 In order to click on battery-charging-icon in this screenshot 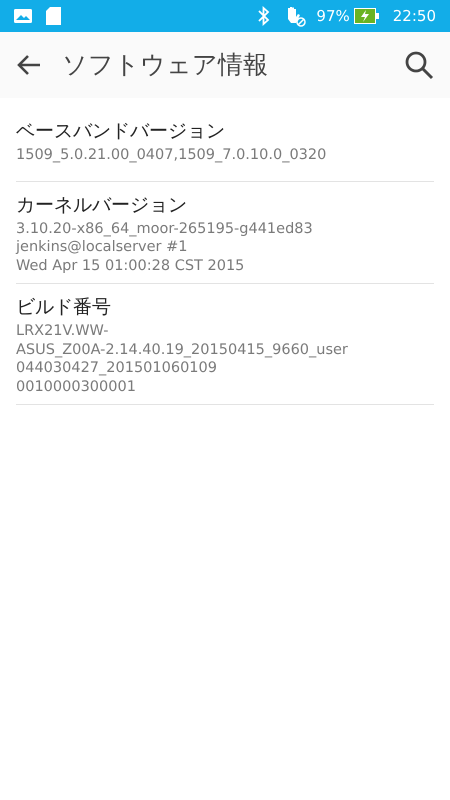, I will do `click(366, 16)`.